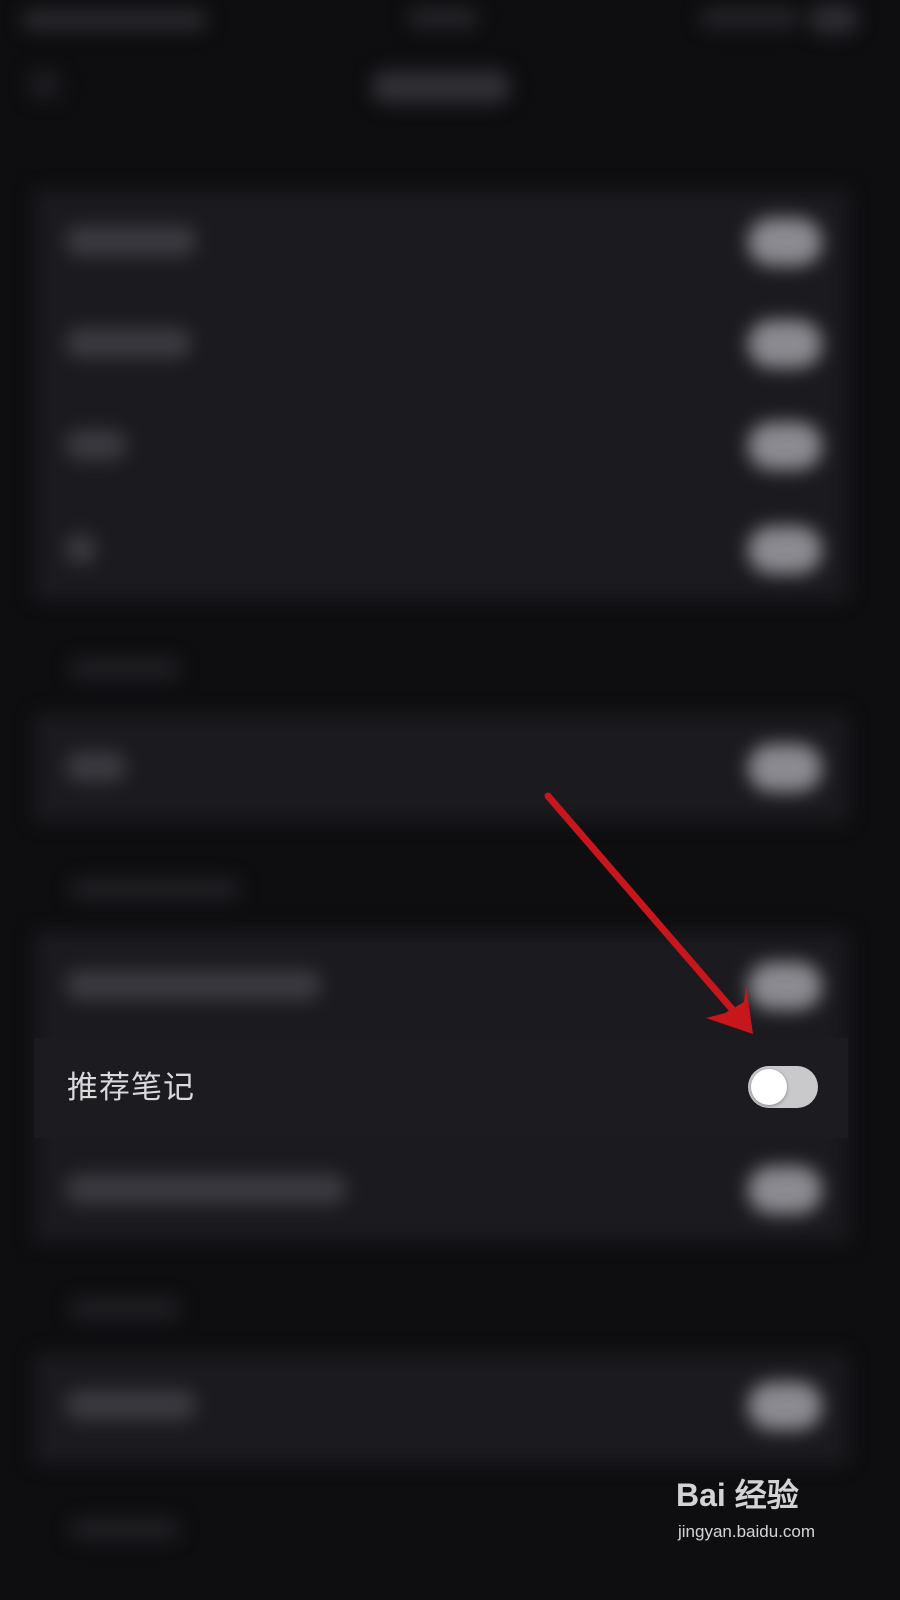 Image resolution: width=900 pixels, height=1600 pixels. I want to click on status-bar-signal, so click(750, 18).